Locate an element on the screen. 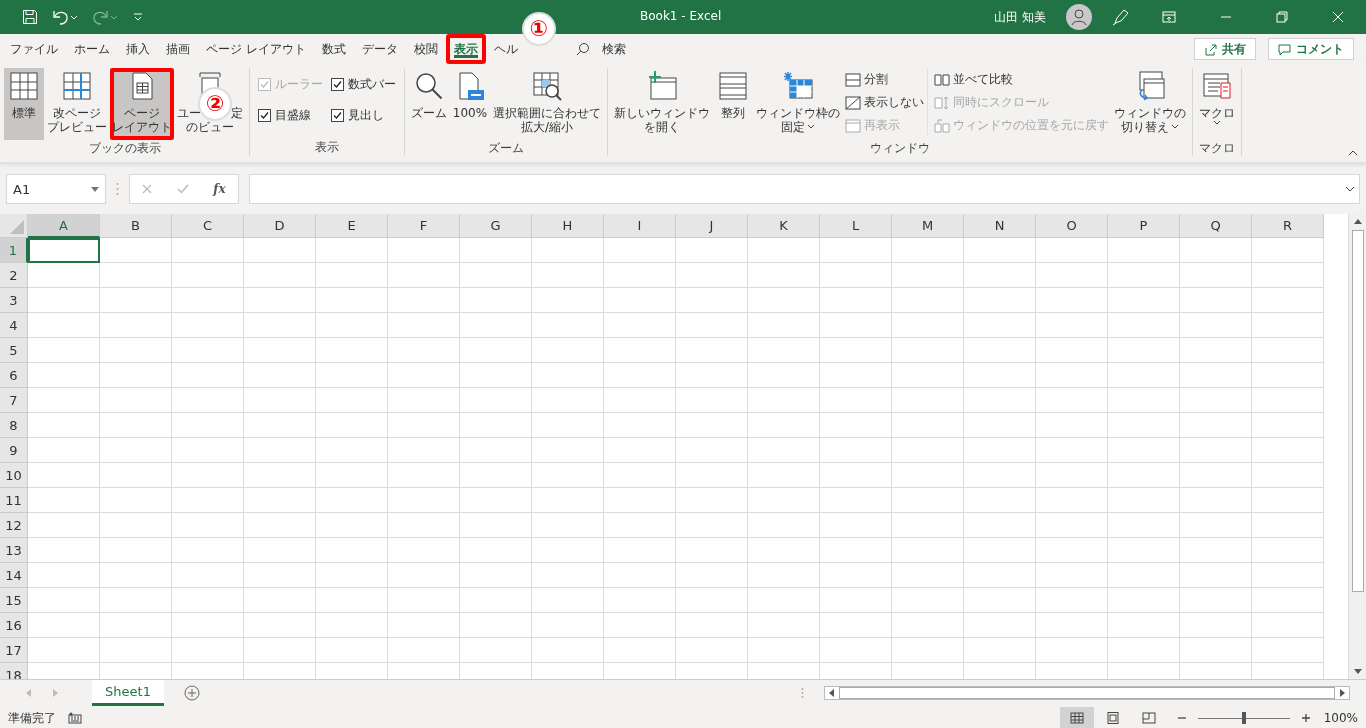 This screenshot has height=728, width=1366. ribbon-tab: データ is located at coordinates (379, 49).